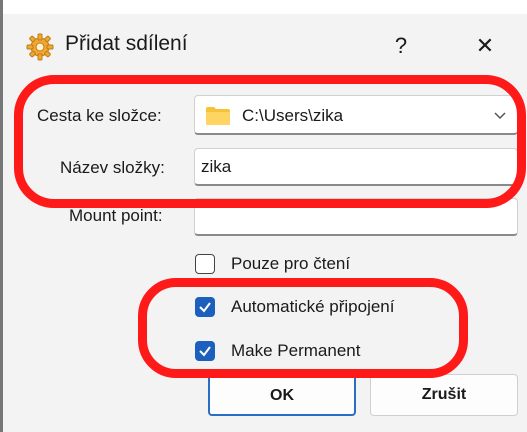 The image size is (527, 432). Describe the element at coordinates (296, 350) in the screenshot. I see `permanent-label: Make Permanent` at that location.